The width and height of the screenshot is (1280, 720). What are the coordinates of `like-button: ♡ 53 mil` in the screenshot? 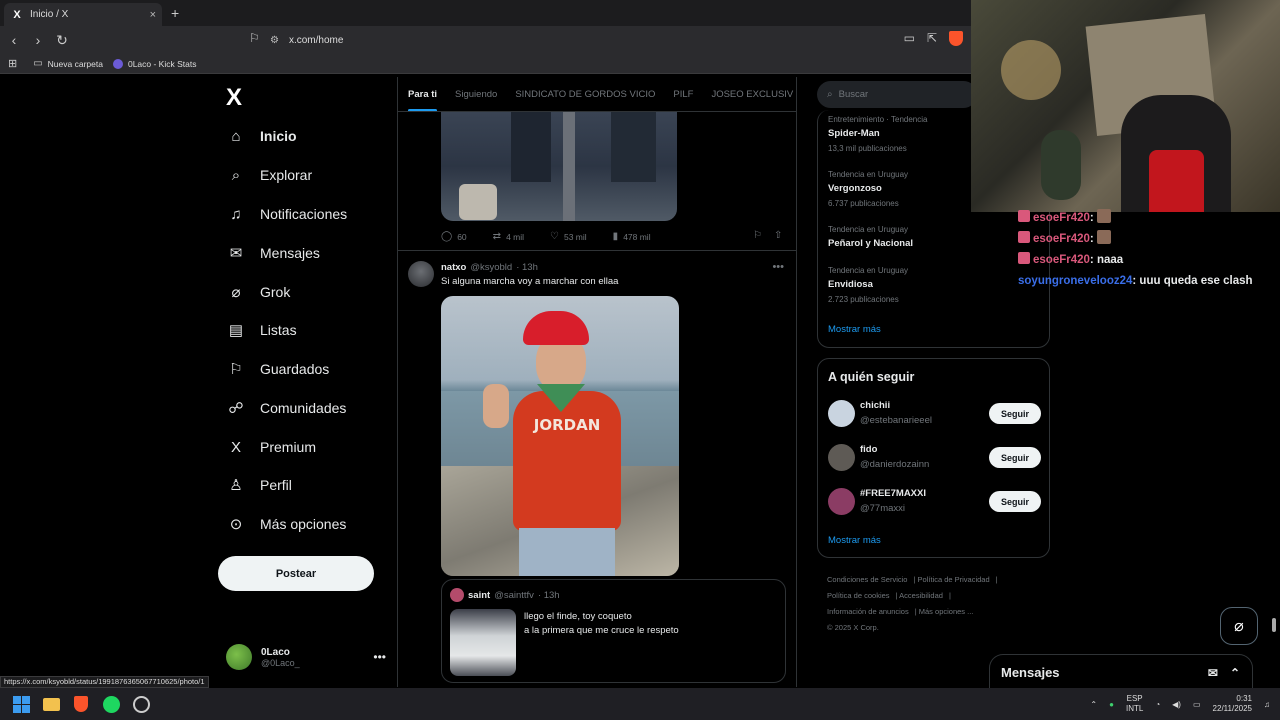 It's located at (568, 236).